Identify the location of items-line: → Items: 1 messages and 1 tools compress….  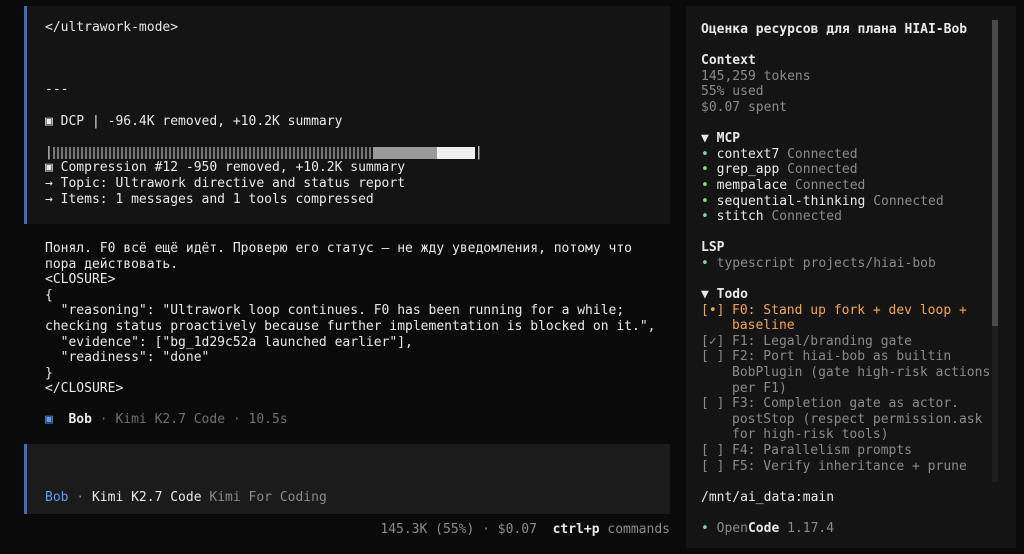
(209, 199).